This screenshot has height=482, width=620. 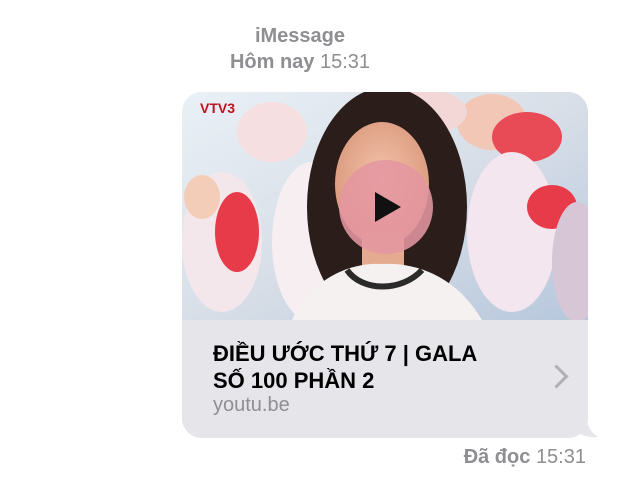 I want to click on link-domain: youtu.be, so click(x=251, y=405).